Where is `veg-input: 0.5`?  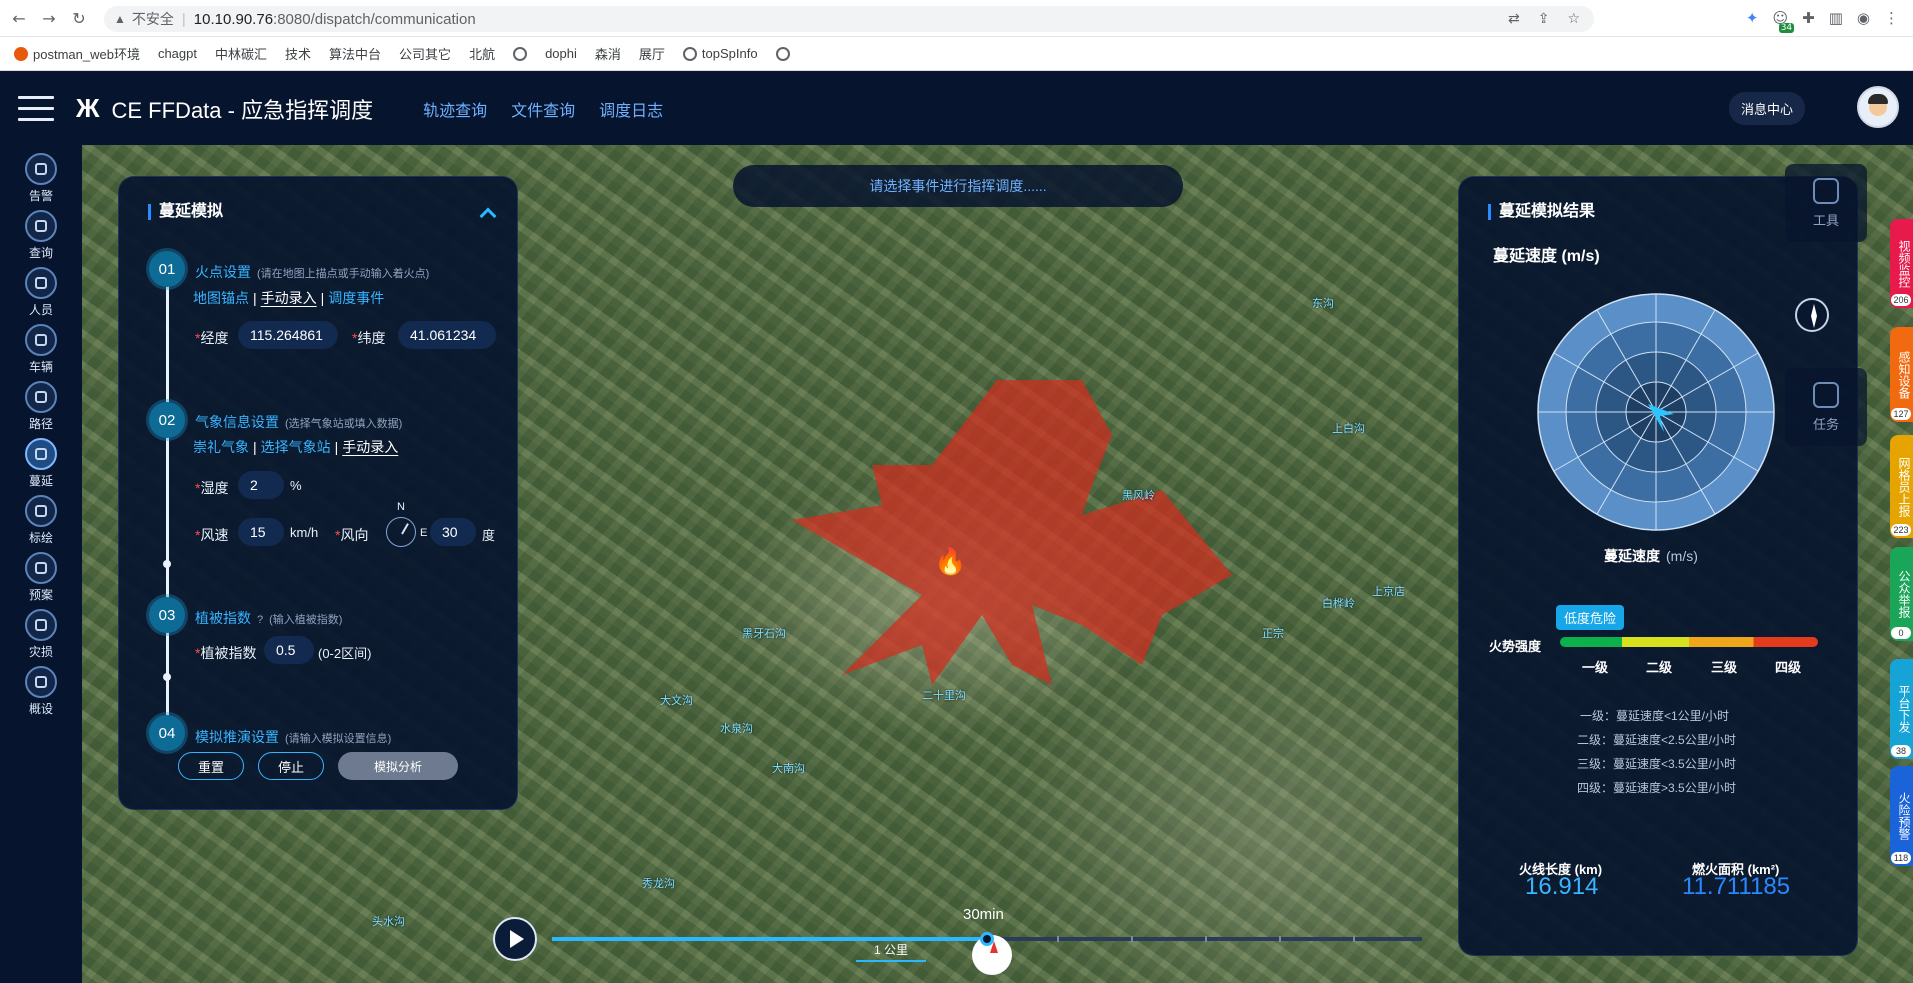
veg-input: 0.5 is located at coordinates (289, 650).